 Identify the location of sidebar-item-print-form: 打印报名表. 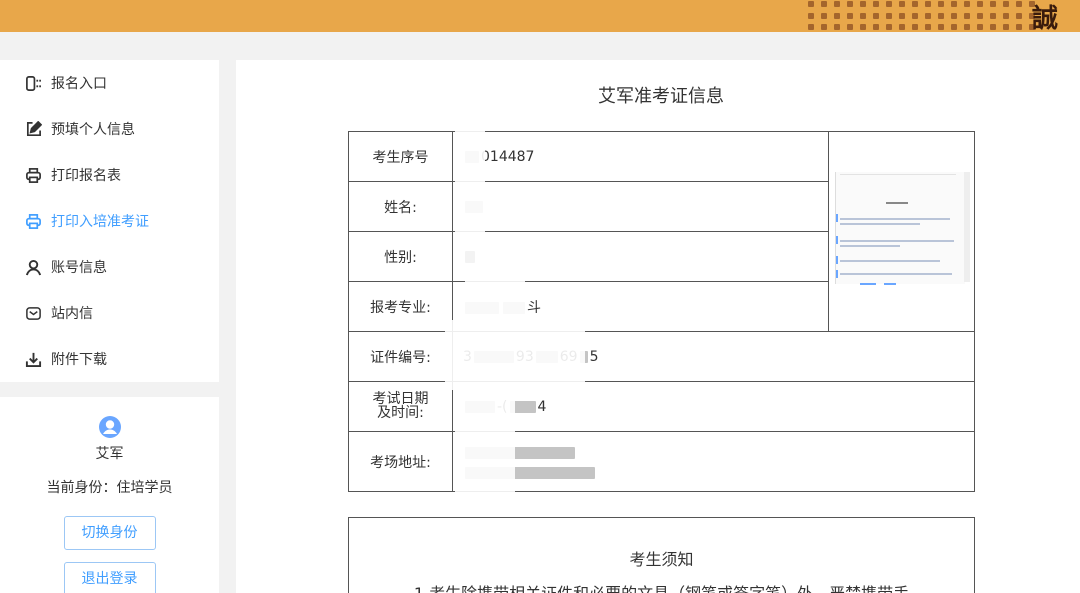
(109, 175).